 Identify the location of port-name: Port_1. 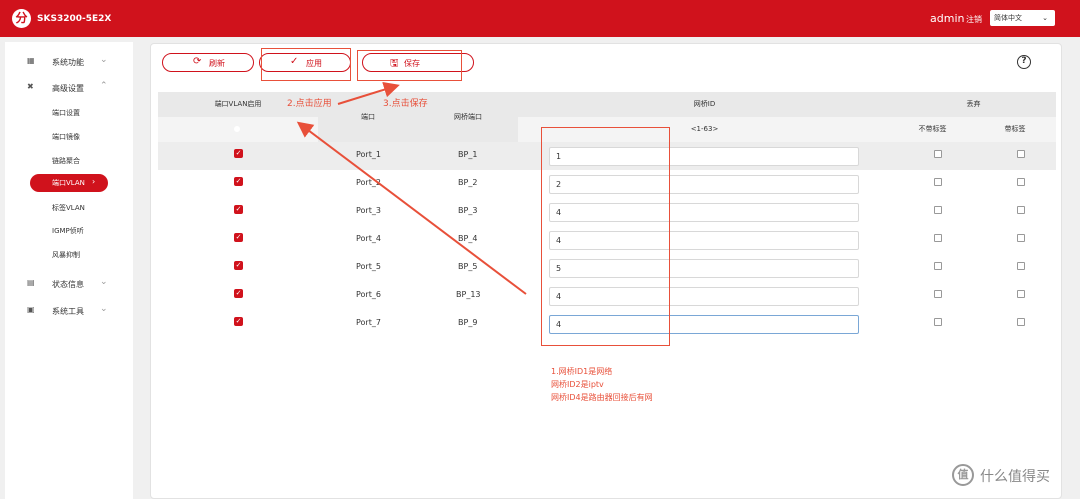
(368, 154).